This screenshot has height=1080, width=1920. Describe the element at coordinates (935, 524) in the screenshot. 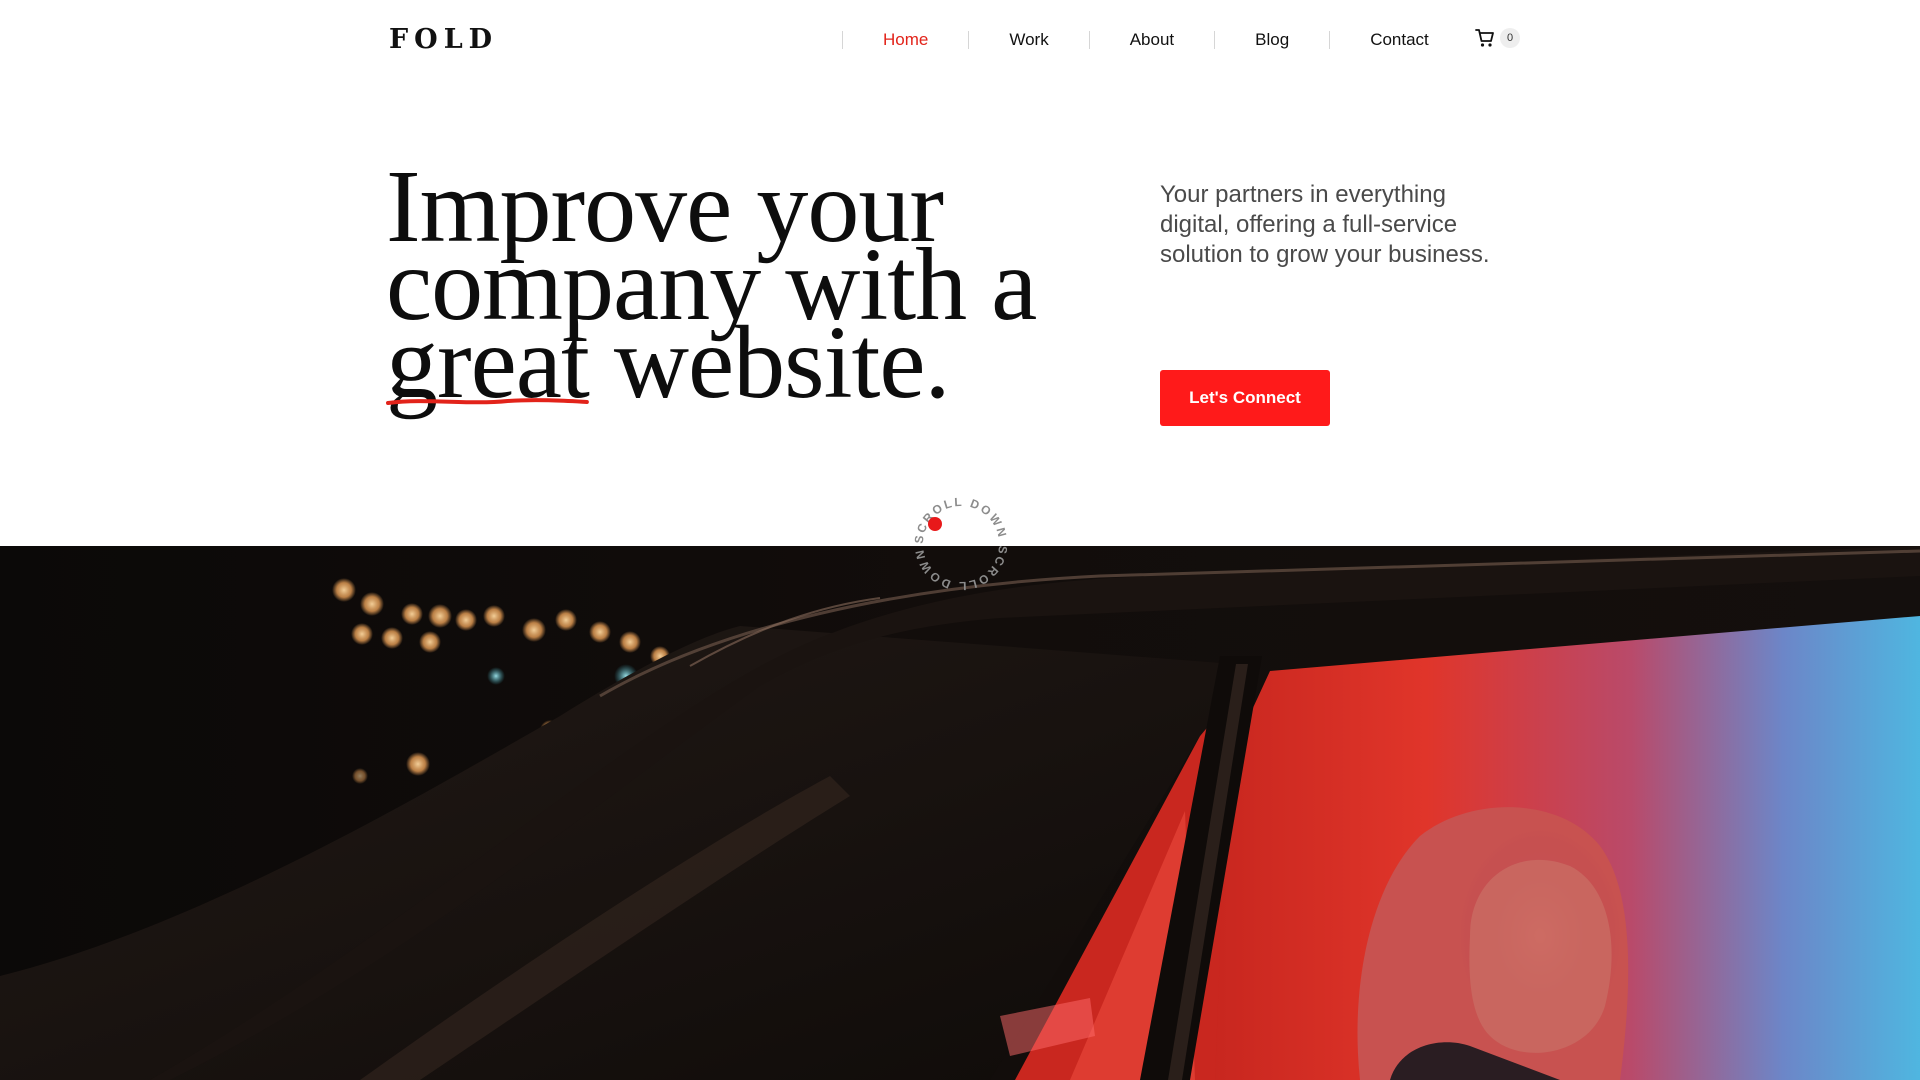

I see `scroll-indicator-dot` at that location.